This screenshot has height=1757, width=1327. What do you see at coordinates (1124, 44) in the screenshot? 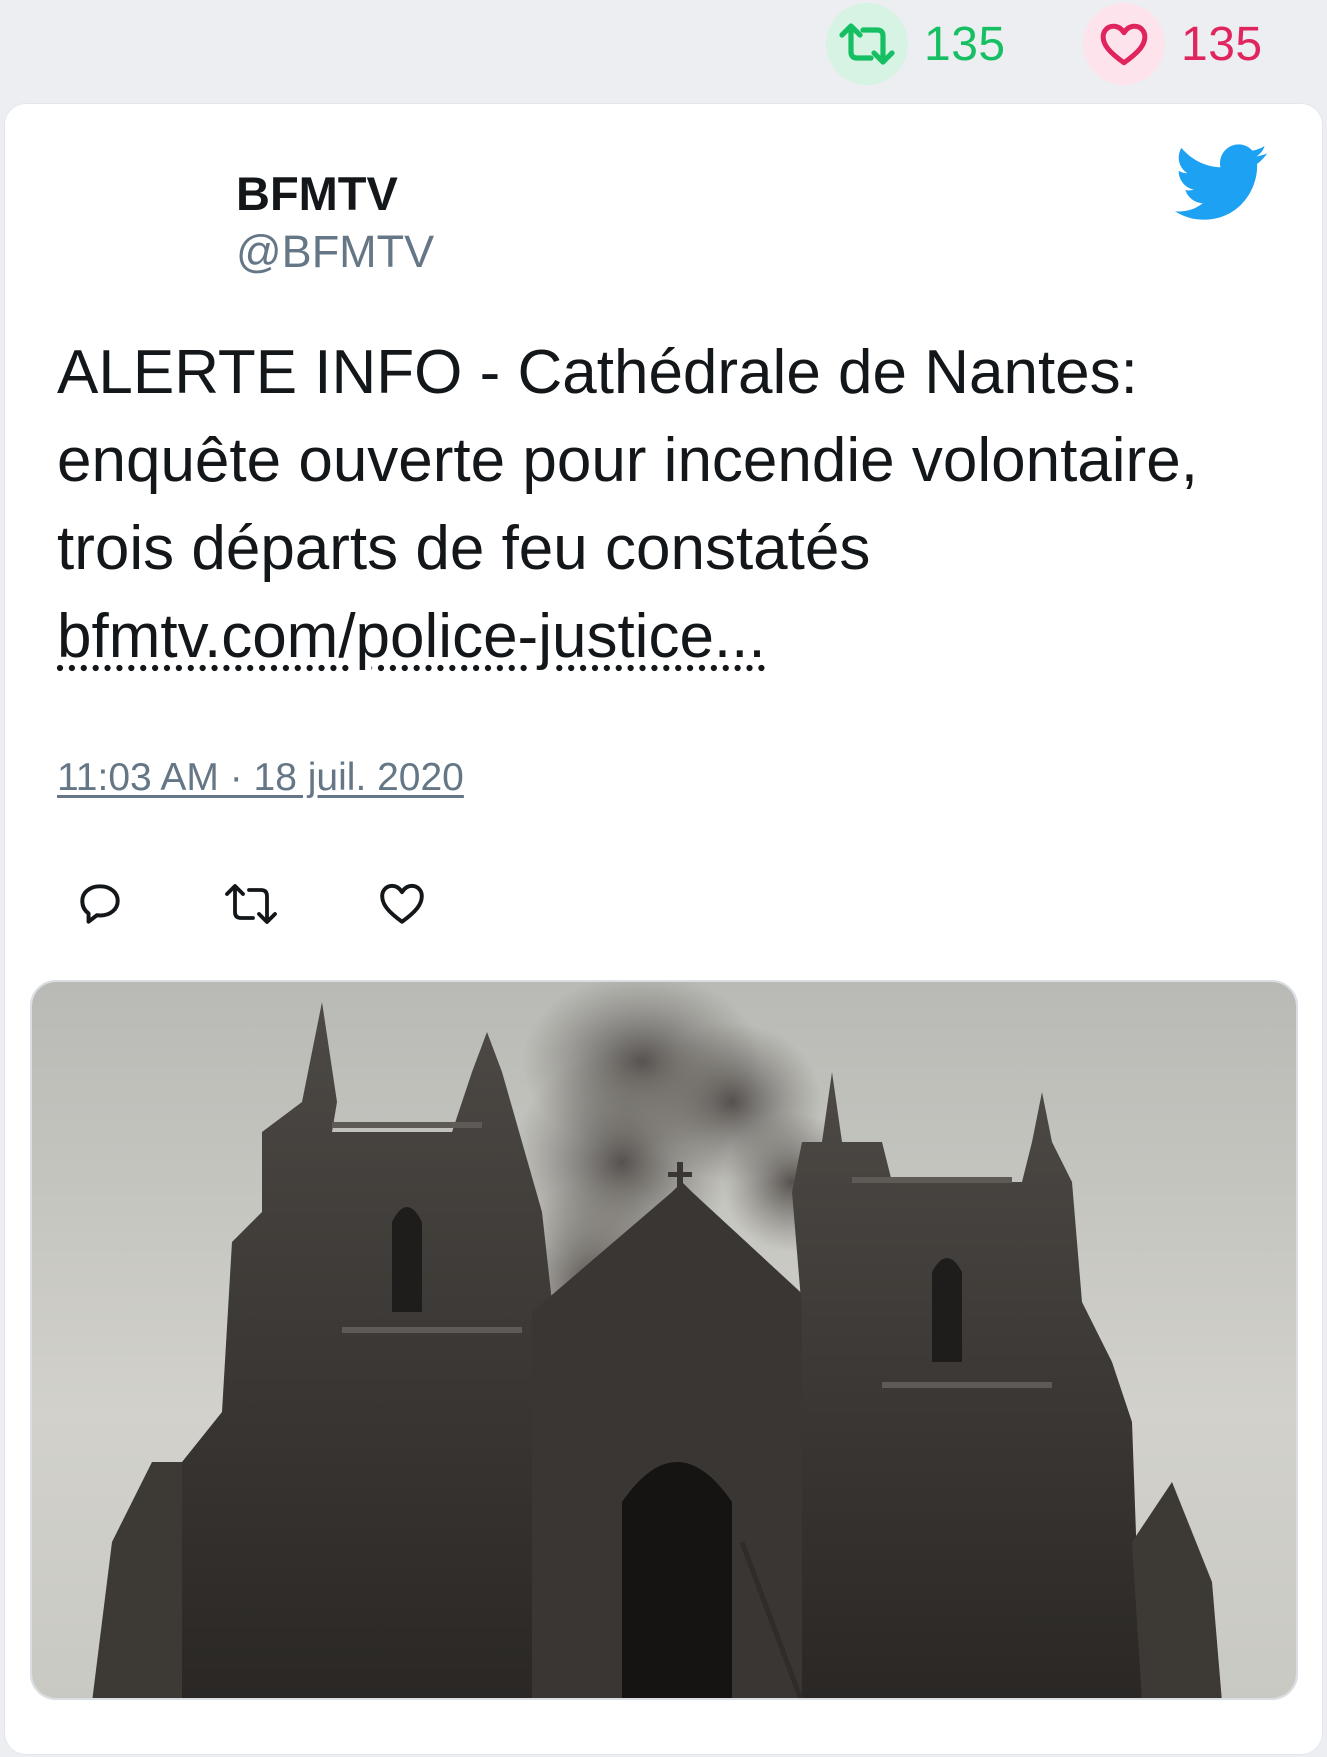
I see `heart-icon` at bounding box center [1124, 44].